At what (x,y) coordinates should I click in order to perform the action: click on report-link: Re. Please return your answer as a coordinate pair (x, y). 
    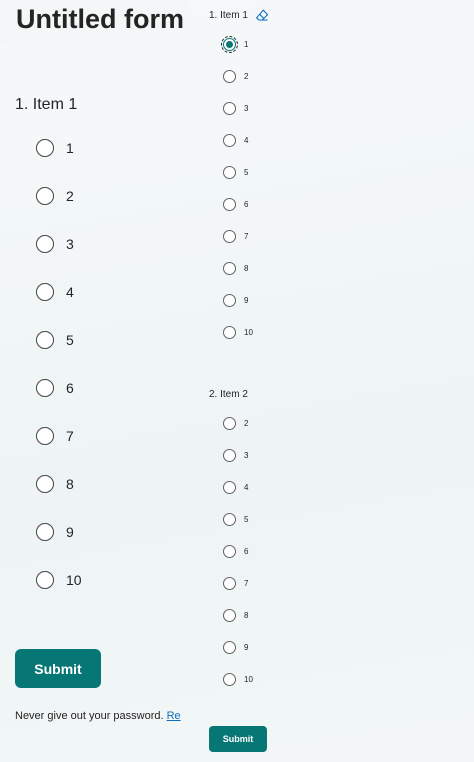
    Looking at the image, I should click on (174, 716).